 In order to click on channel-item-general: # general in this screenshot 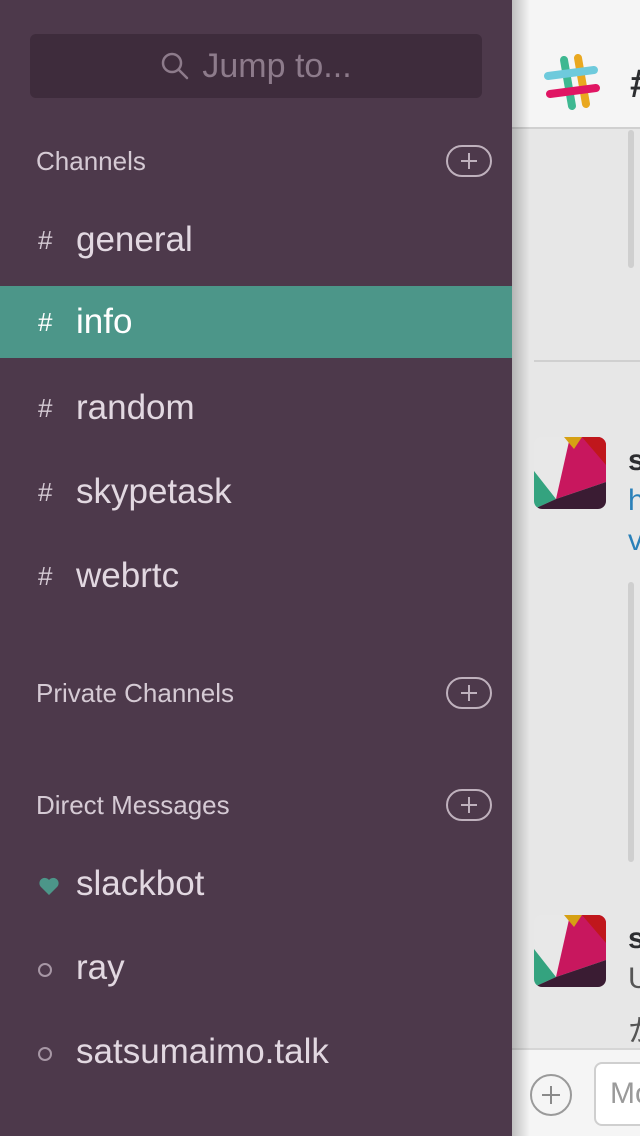, I will do `click(256, 240)`.